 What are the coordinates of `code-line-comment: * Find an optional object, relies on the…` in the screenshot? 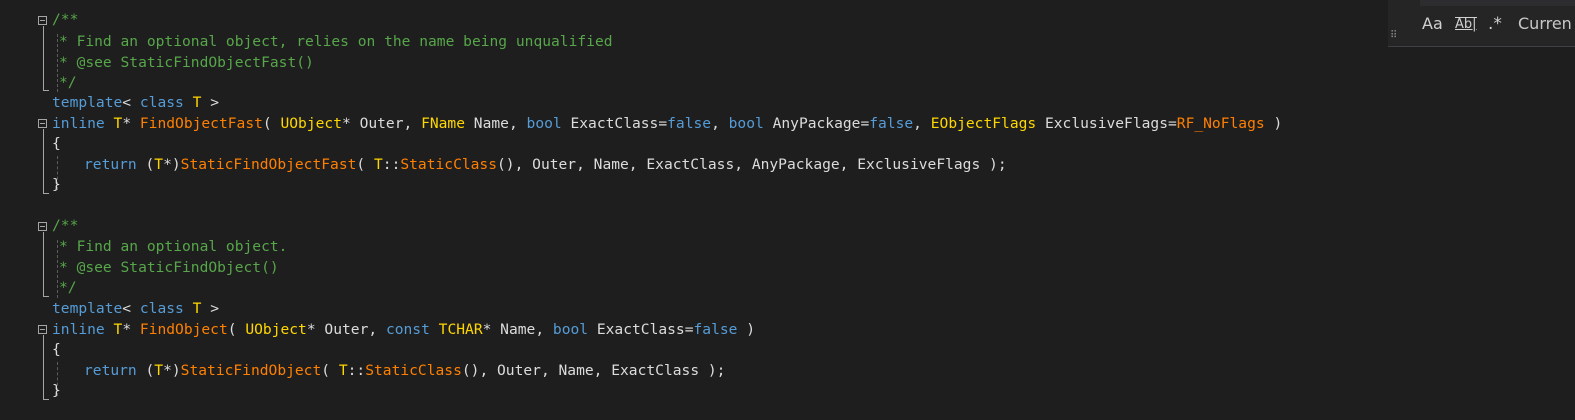 It's located at (336, 41).